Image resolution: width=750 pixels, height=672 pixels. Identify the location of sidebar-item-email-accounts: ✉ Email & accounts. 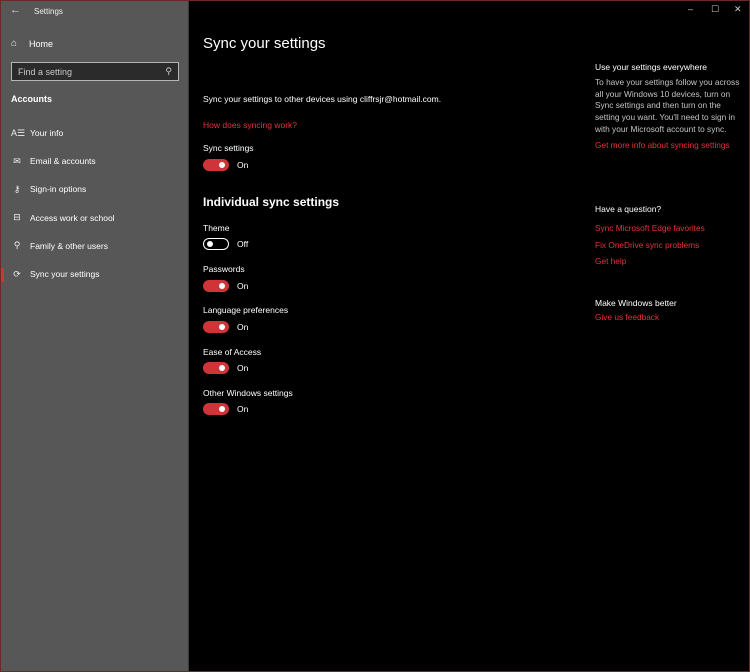
(95, 161).